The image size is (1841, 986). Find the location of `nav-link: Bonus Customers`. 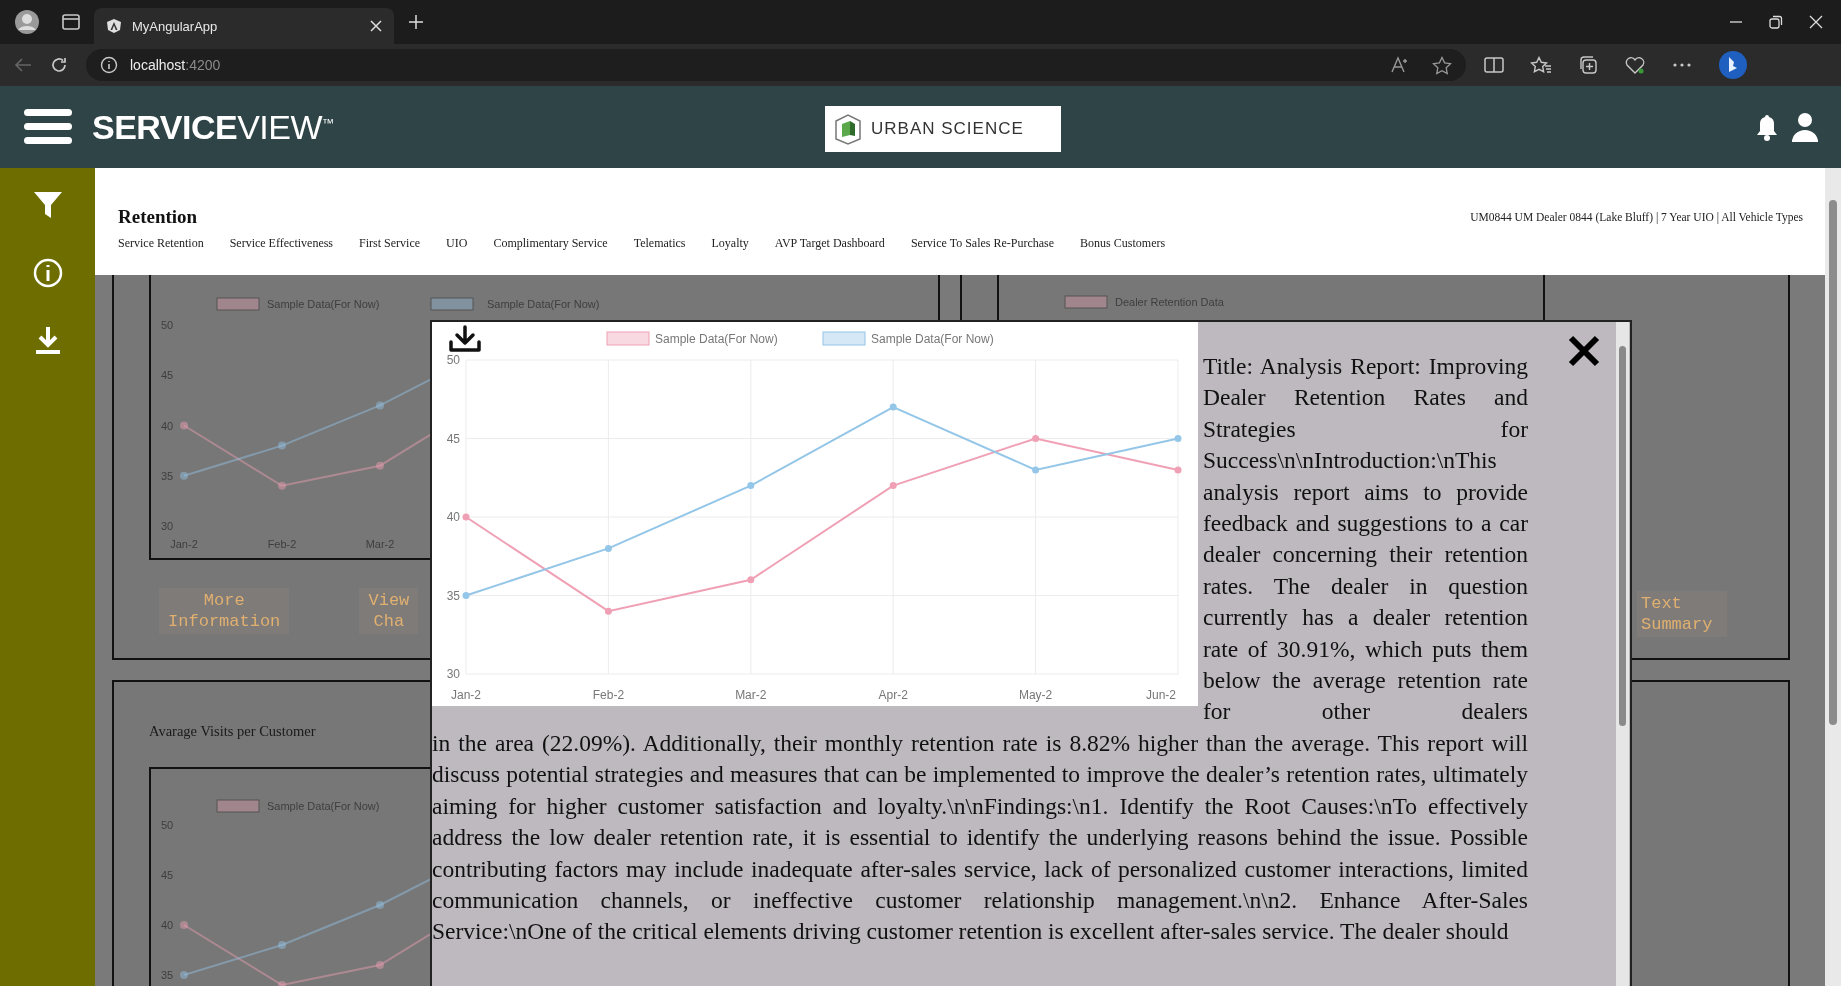

nav-link: Bonus Customers is located at coordinates (1123, 243).